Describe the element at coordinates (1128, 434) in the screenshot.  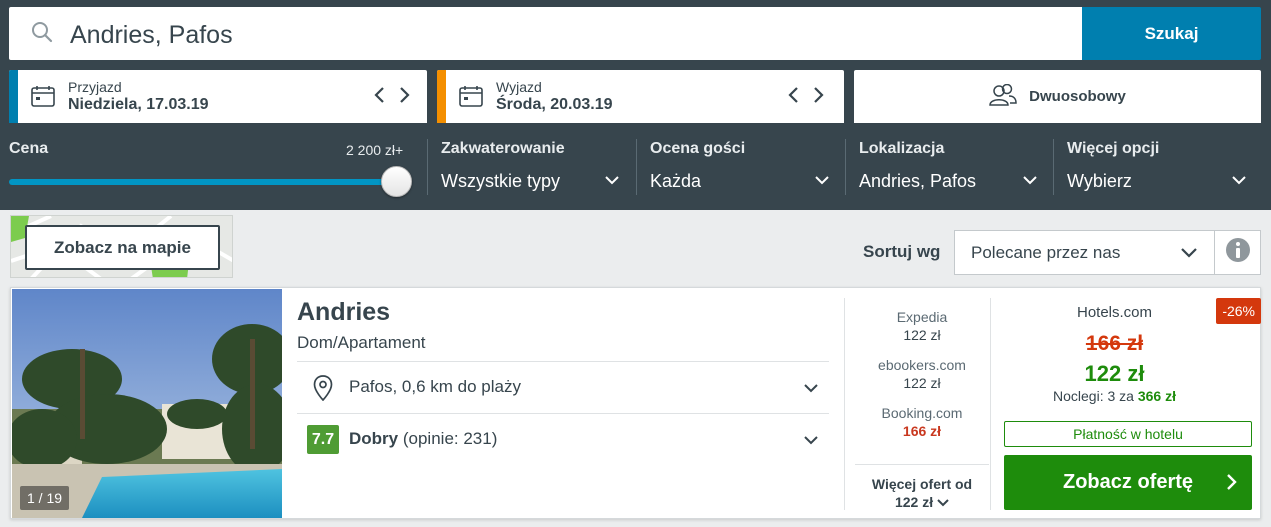
I see `pay-at-hotel-badge: Płatność w hotelu` at that location.